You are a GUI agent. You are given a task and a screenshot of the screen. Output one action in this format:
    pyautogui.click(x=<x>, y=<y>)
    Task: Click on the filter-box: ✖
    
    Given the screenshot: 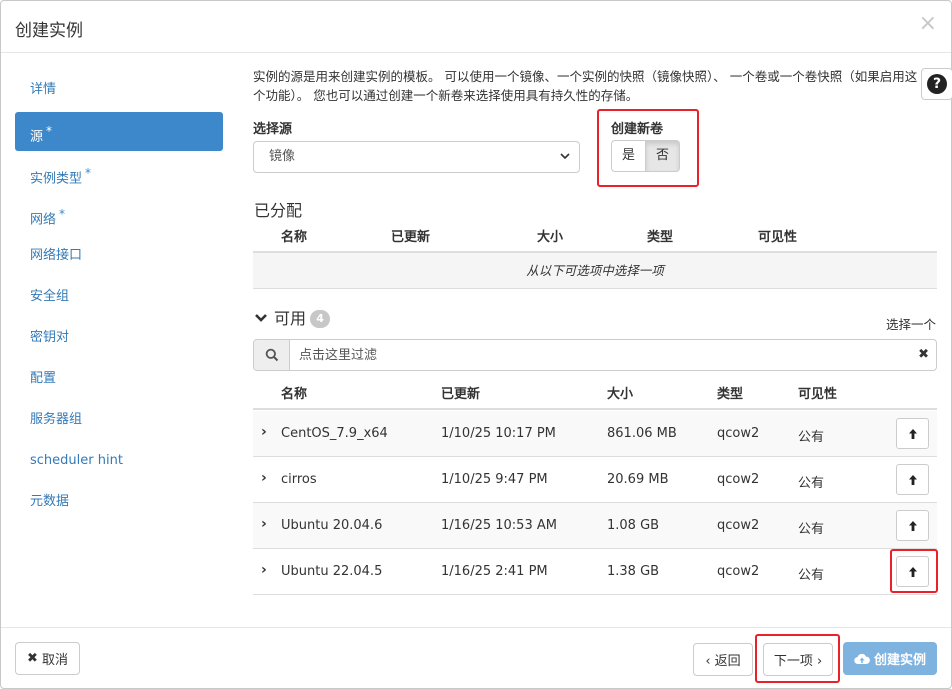 What is the action you would take?
    pyautogui.click(x=595, y=355)
    